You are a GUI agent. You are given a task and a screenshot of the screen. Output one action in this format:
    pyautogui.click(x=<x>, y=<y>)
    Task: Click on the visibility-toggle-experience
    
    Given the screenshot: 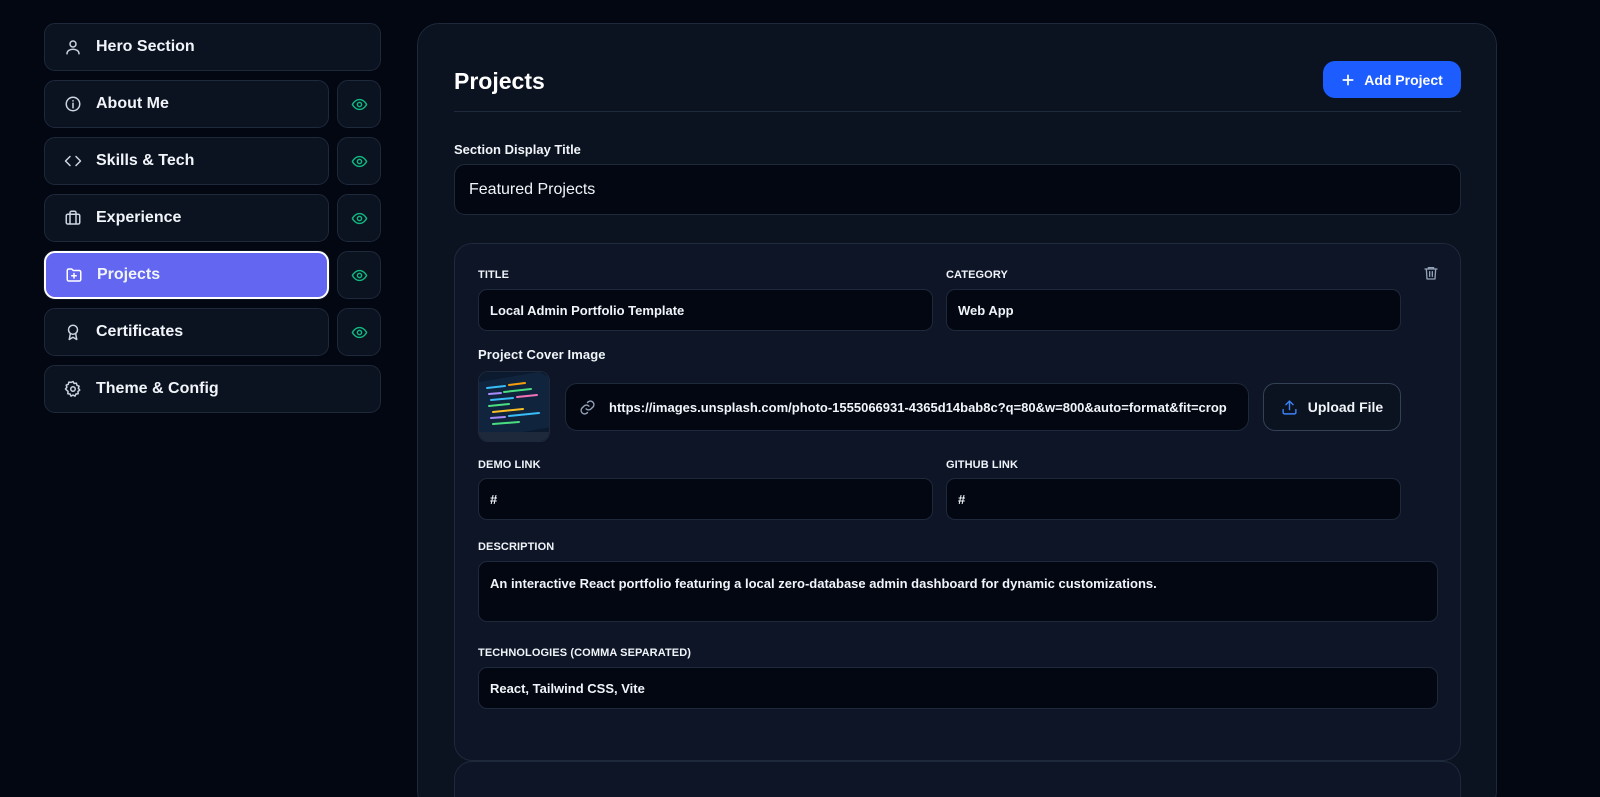 What is the action you would take?
    pyautogui.click(x=359, y=218)
    